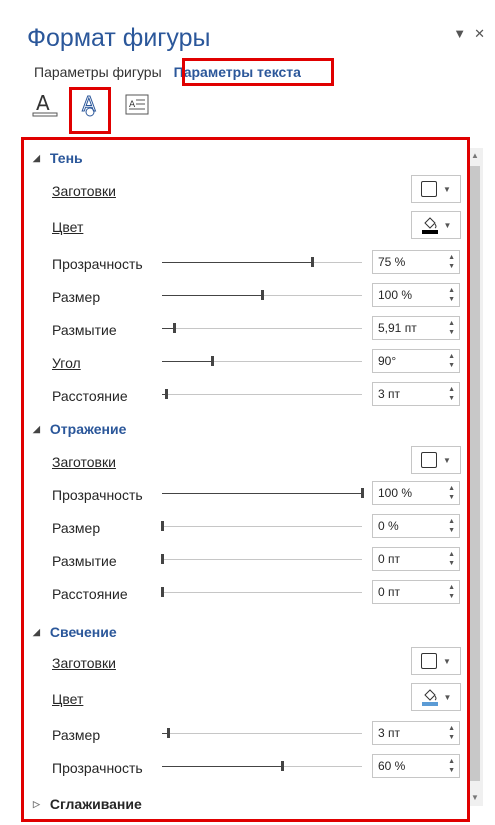 Image resolution: width=495 pixels, height=825 pixels. I want to click on pane-options-icon: ▼, so click(459, 34).